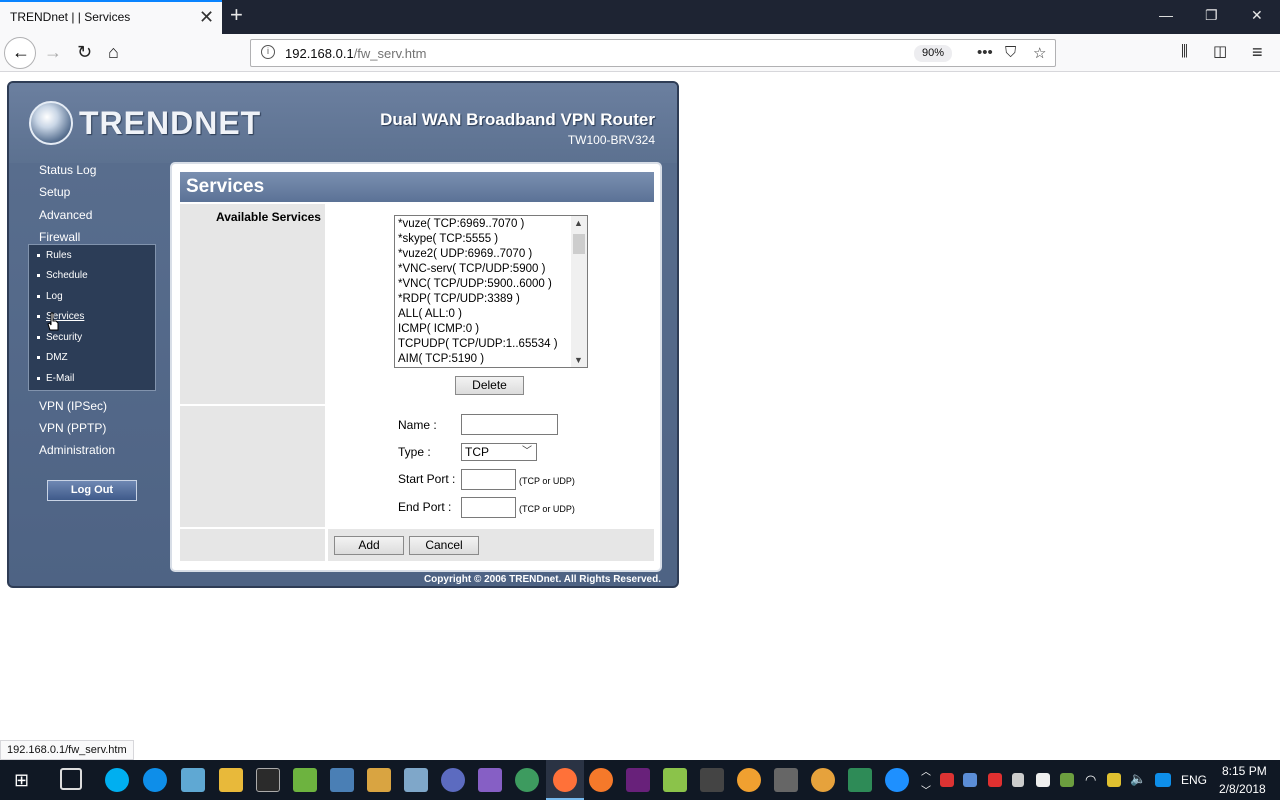 The width and height of the screenshot is (1280, 800). Describe the element at coordinates (1163, 780) in the screenshot. I see `tray-teamviewer-icon` at that location.